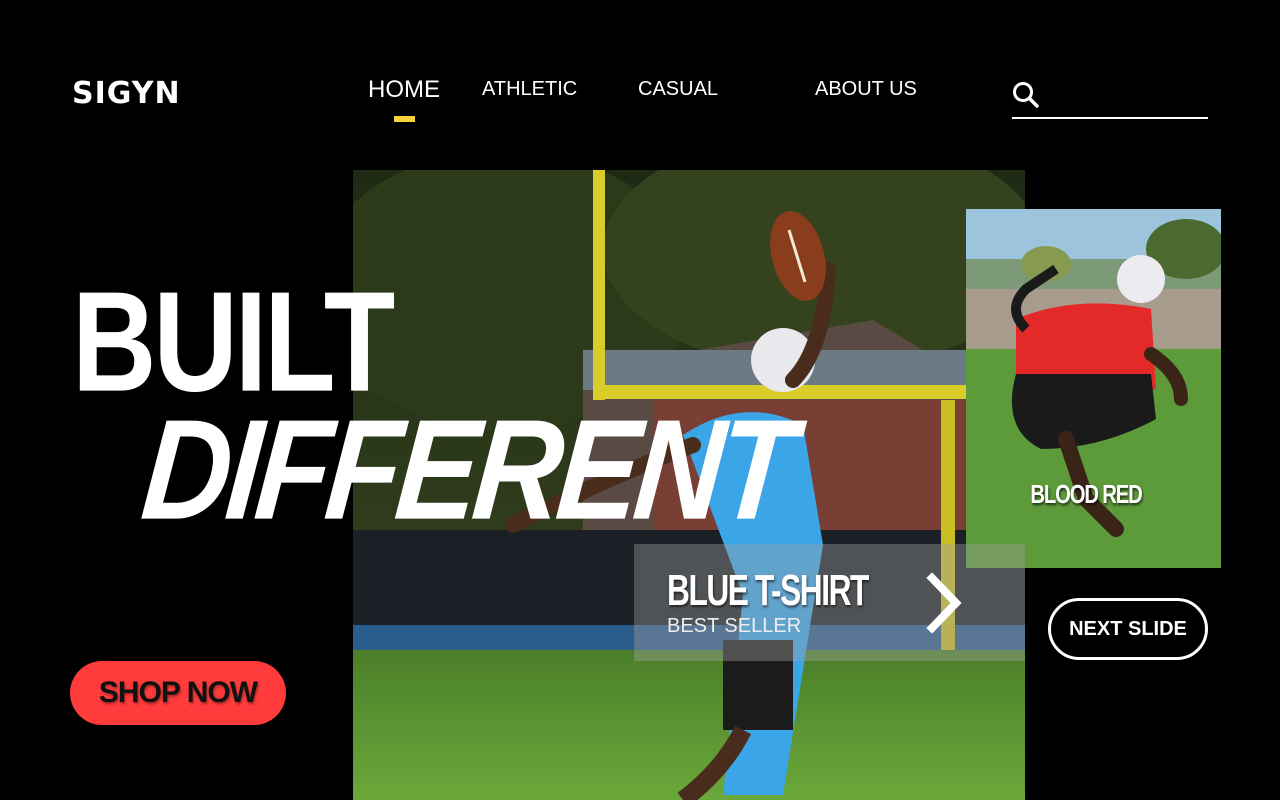  I want to click on side-product-card: BLOOD RED, so click(1093, 388).